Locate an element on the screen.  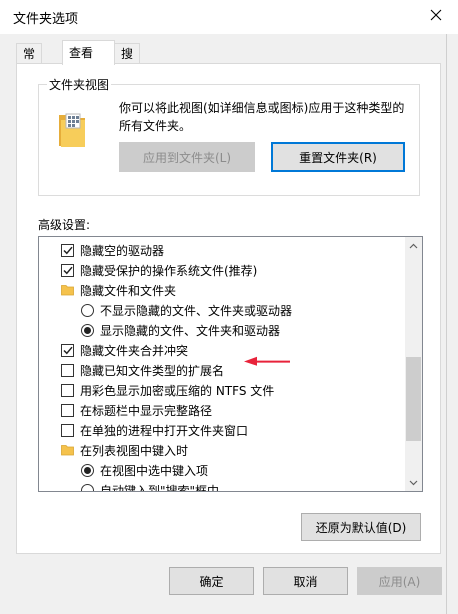
tree-item-label: 显示隐藏的文件、文件夹和驱动器 is located at coordinates (190, 330).